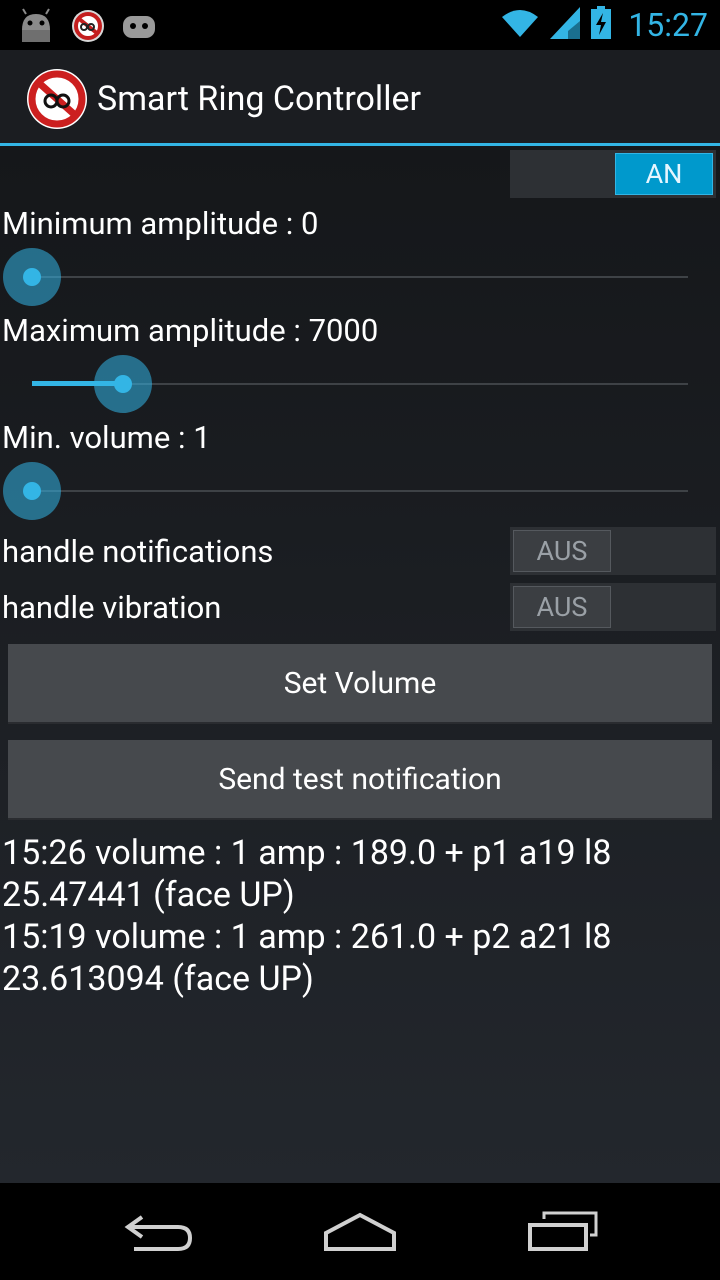 The width and height of the screenshot is (720, 1280). I want to click on handle-notifications-switch: AUS, so click(613, 551).